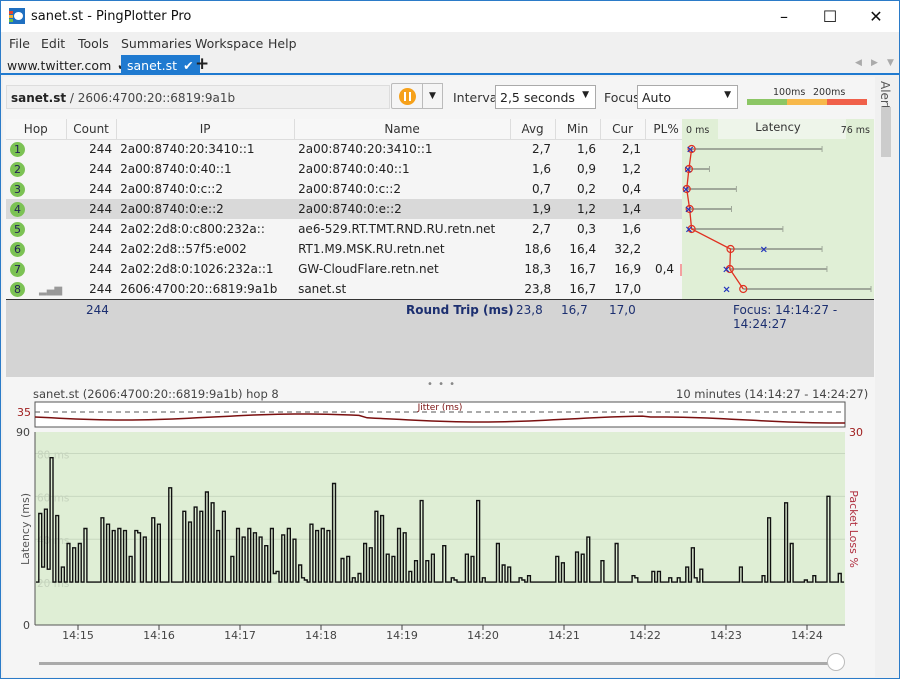 The height and width of the screenshot is (679, 900). What do you see at coordinates (545, 97) in the screenshot?
I see `interval-select: 2,5 seconds ▼` at bounding box center [545, 97].